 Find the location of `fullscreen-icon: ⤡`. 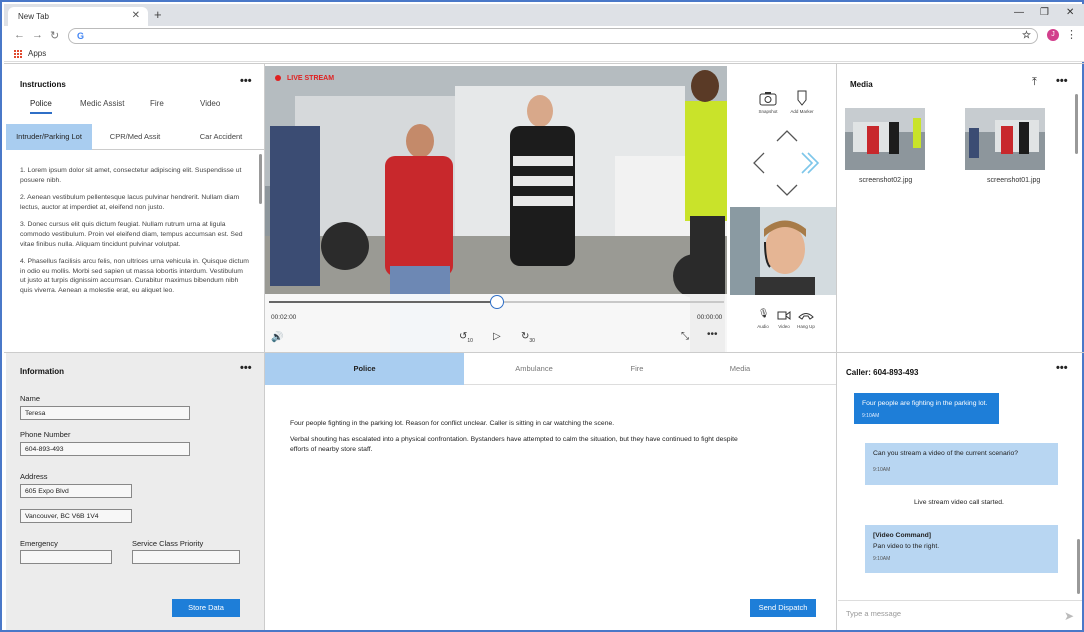

fullscreen-icon: ⤡ is located at coordinates (685, 336).